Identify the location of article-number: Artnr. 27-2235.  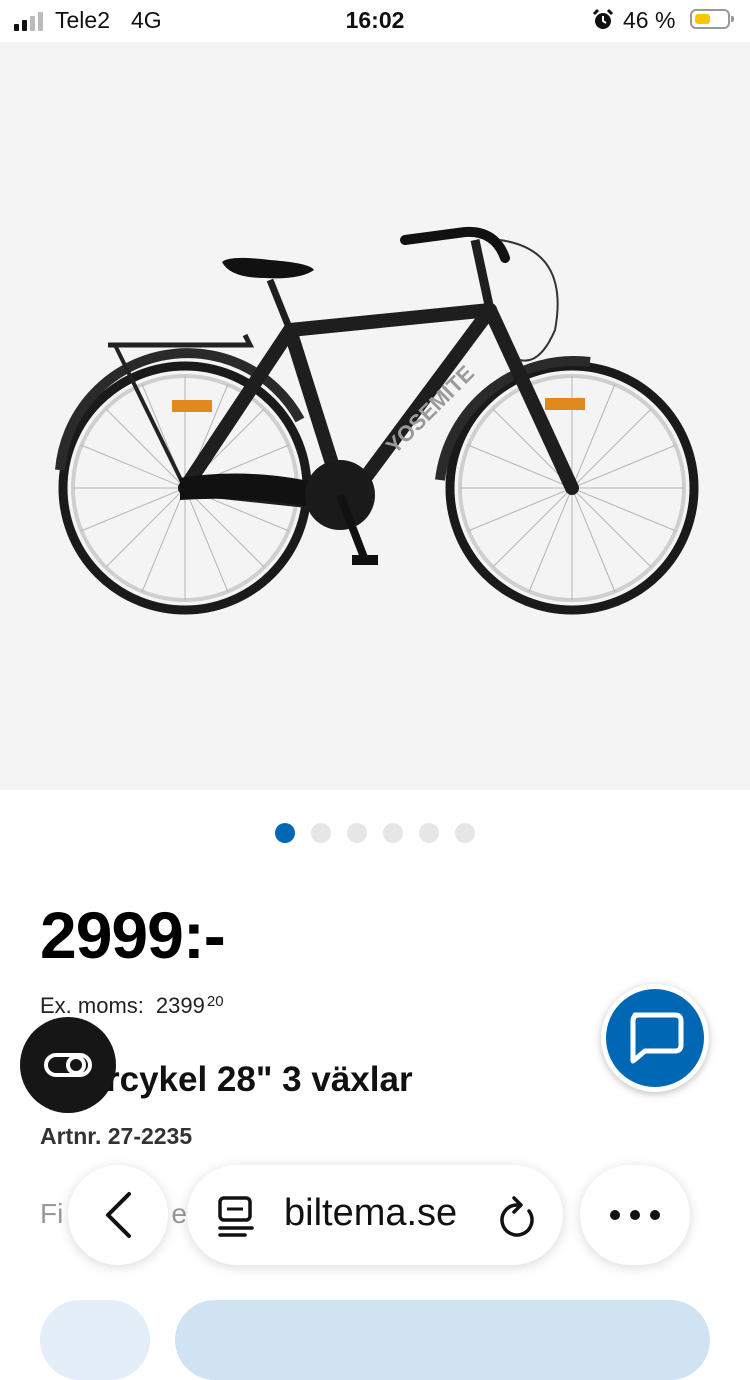
(116, 1136).